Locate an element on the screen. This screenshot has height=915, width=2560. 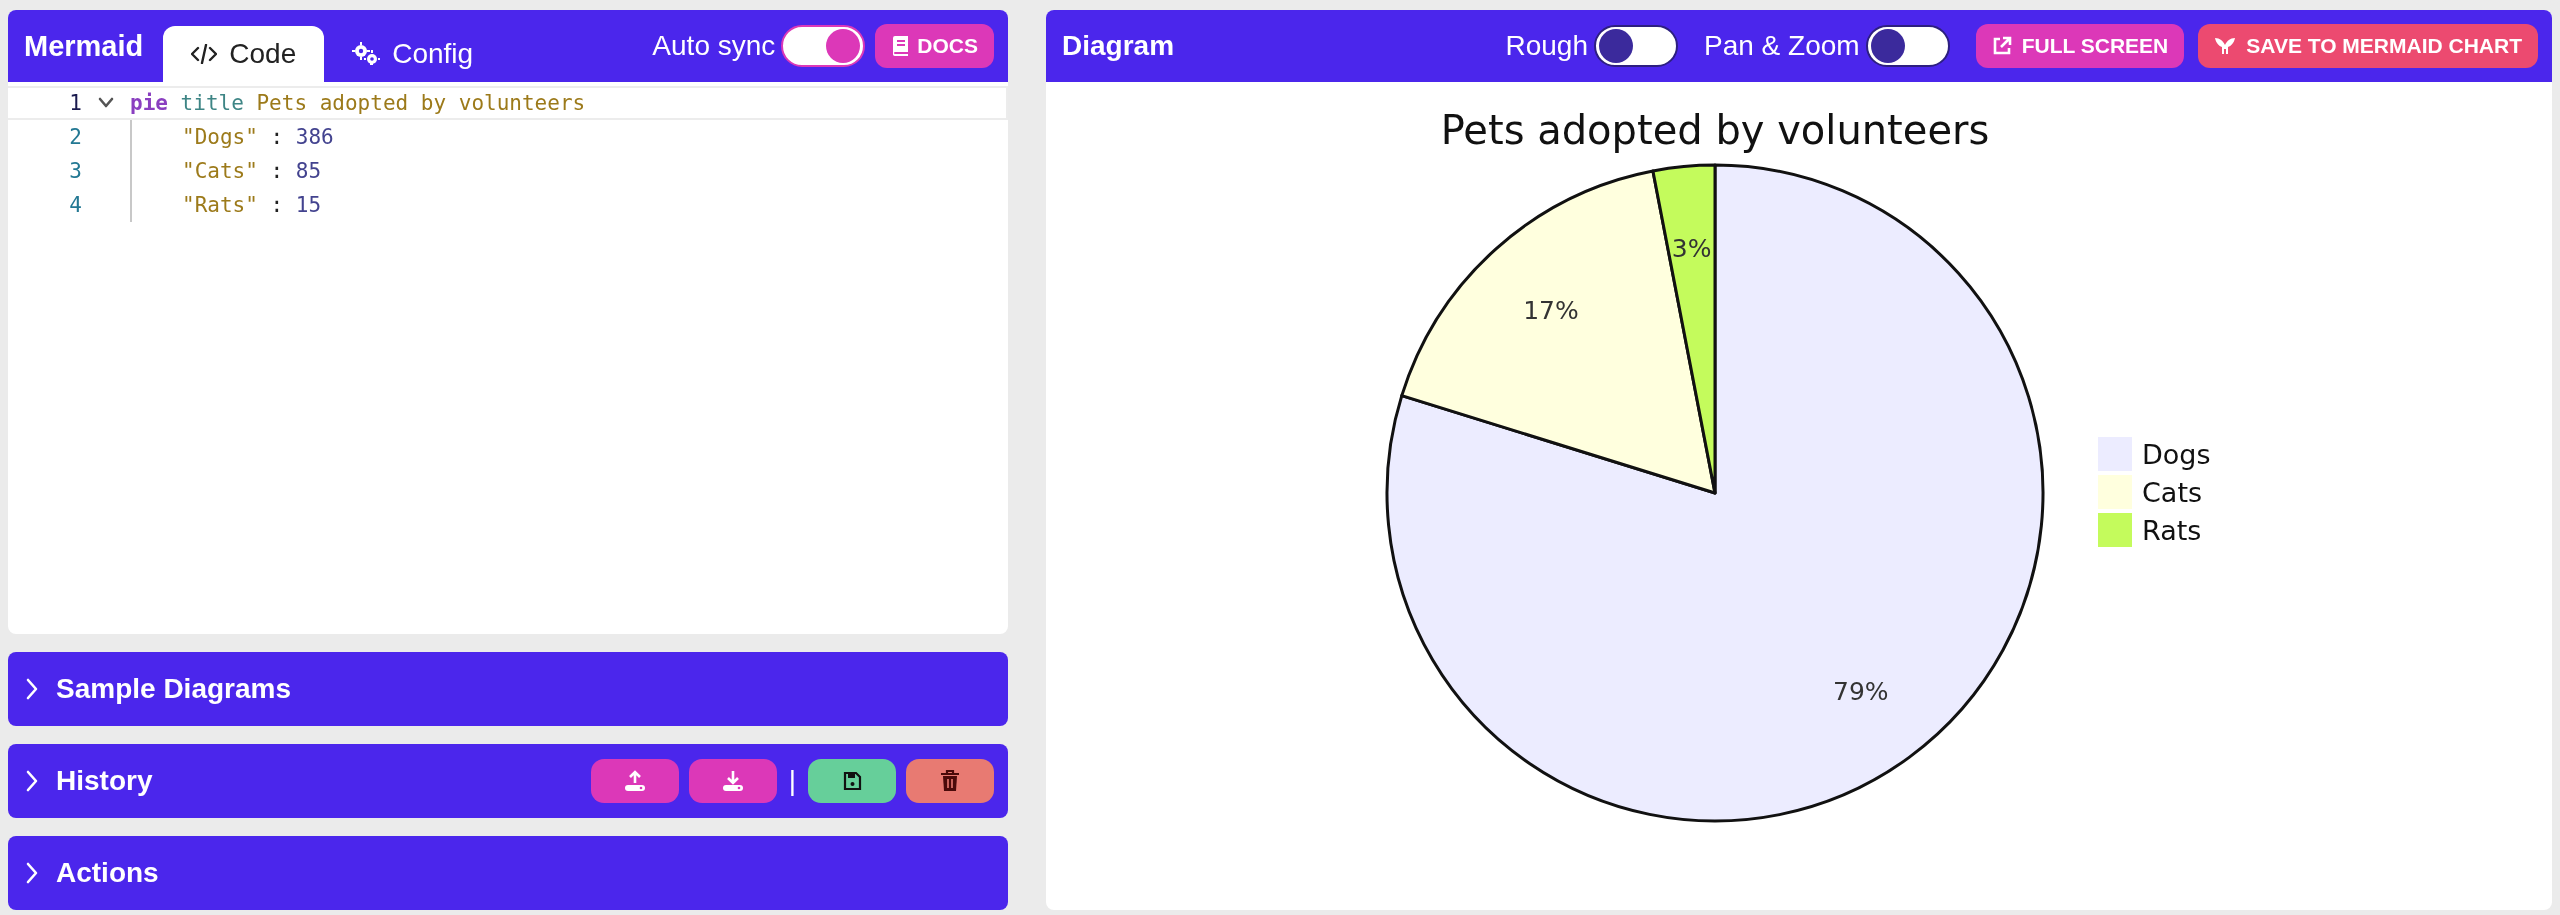
download-icon is located at coordinates (732, 781).